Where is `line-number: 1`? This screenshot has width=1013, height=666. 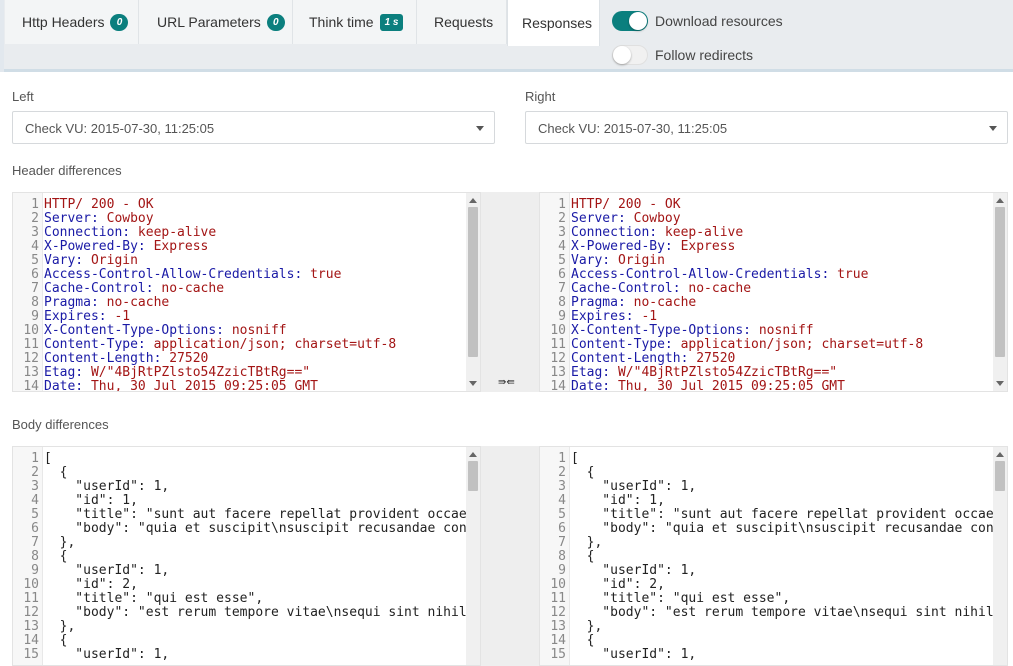
line-number: 1 is located at coordinates (562, 204).